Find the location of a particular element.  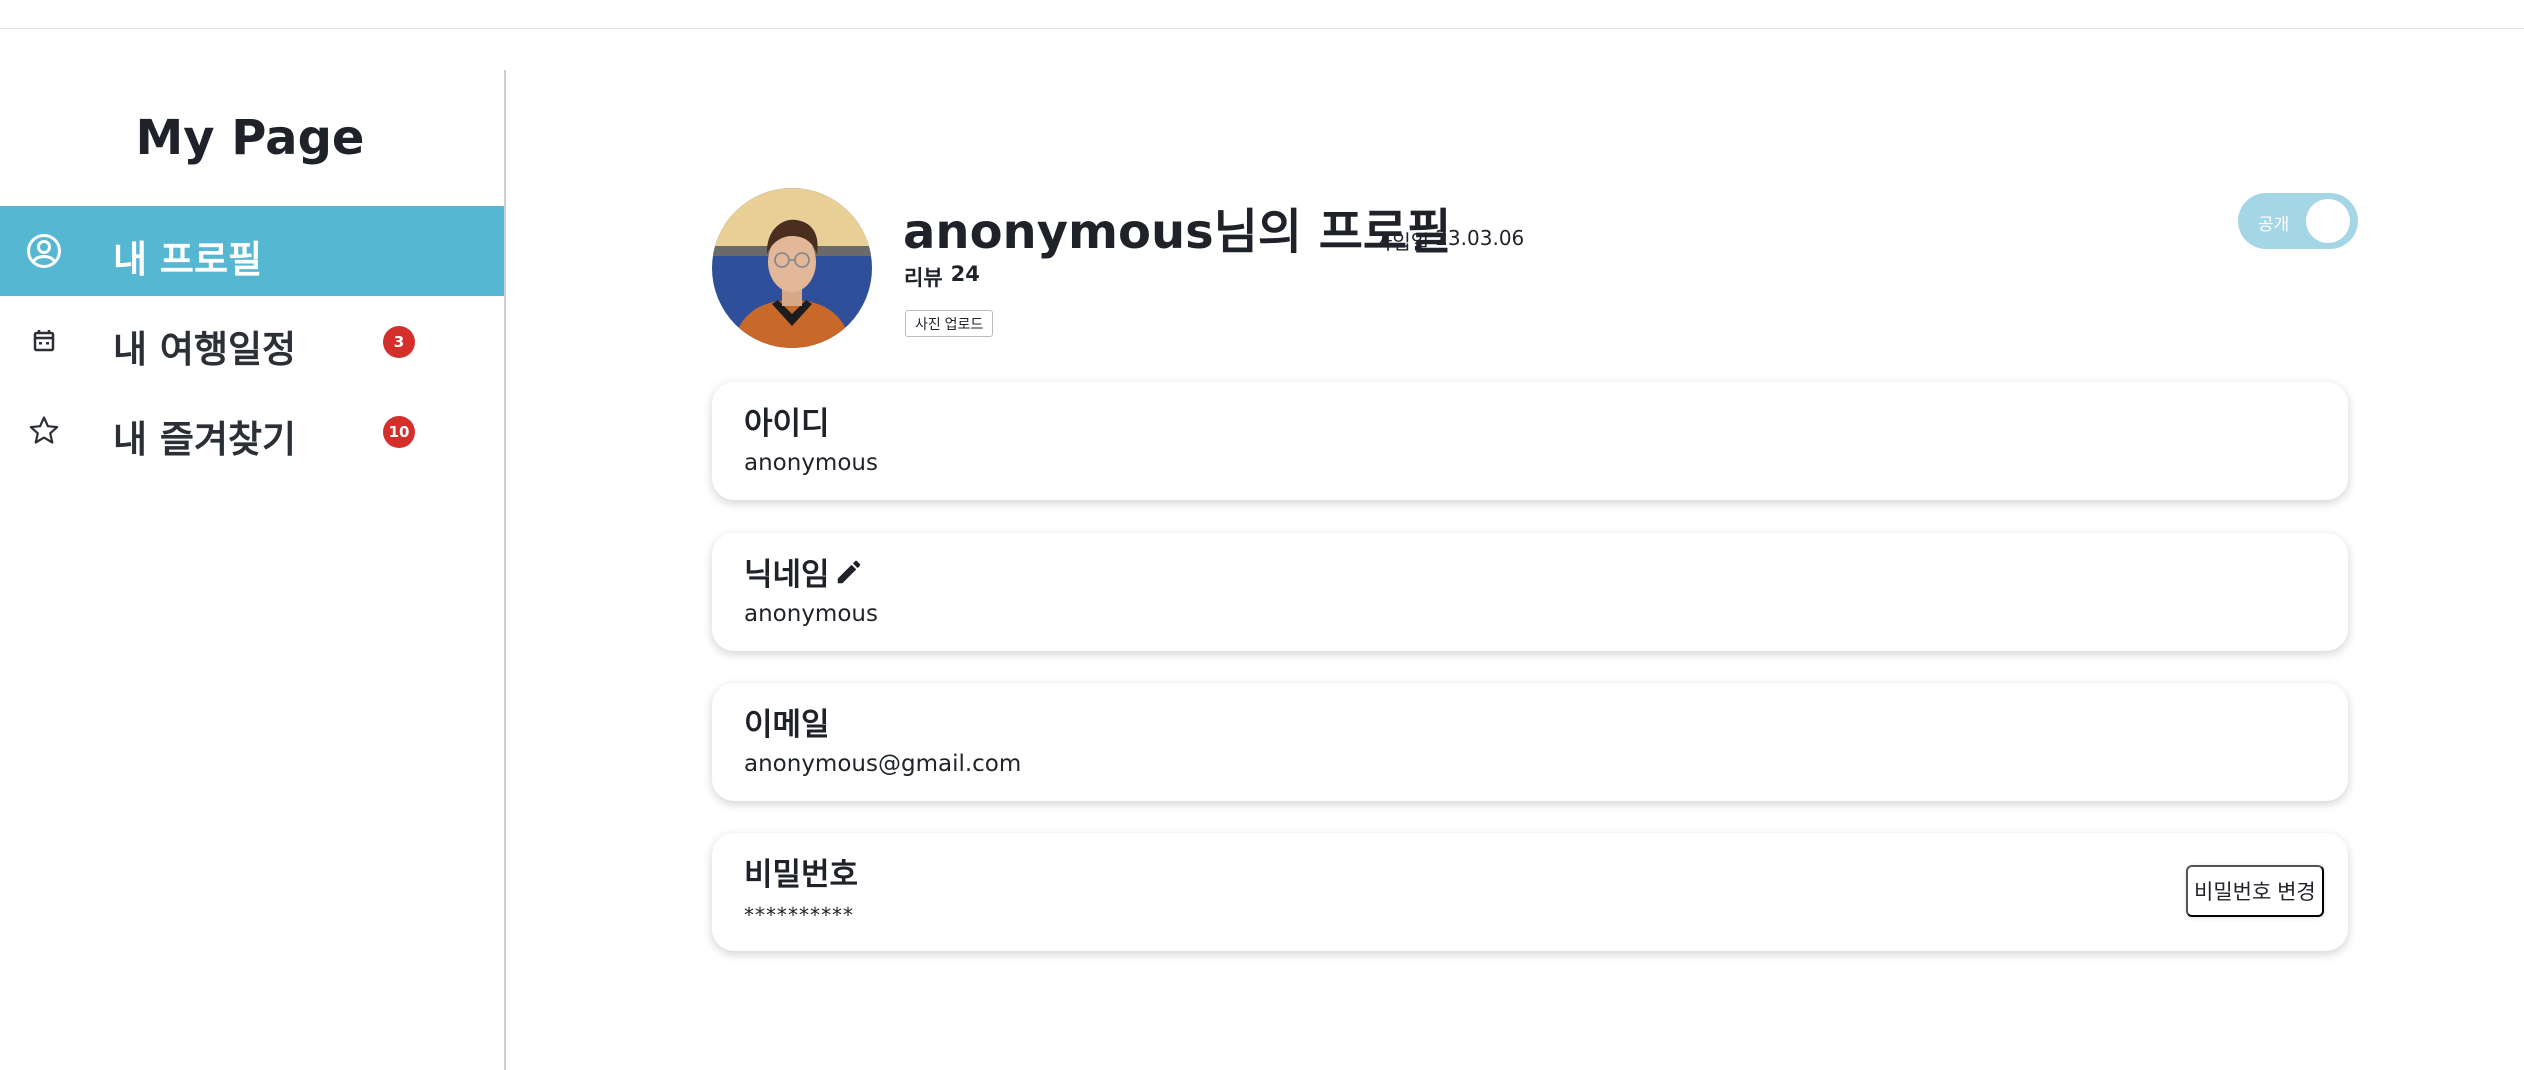

password-label: 비밀번호 is located at coordinates (801, 871).